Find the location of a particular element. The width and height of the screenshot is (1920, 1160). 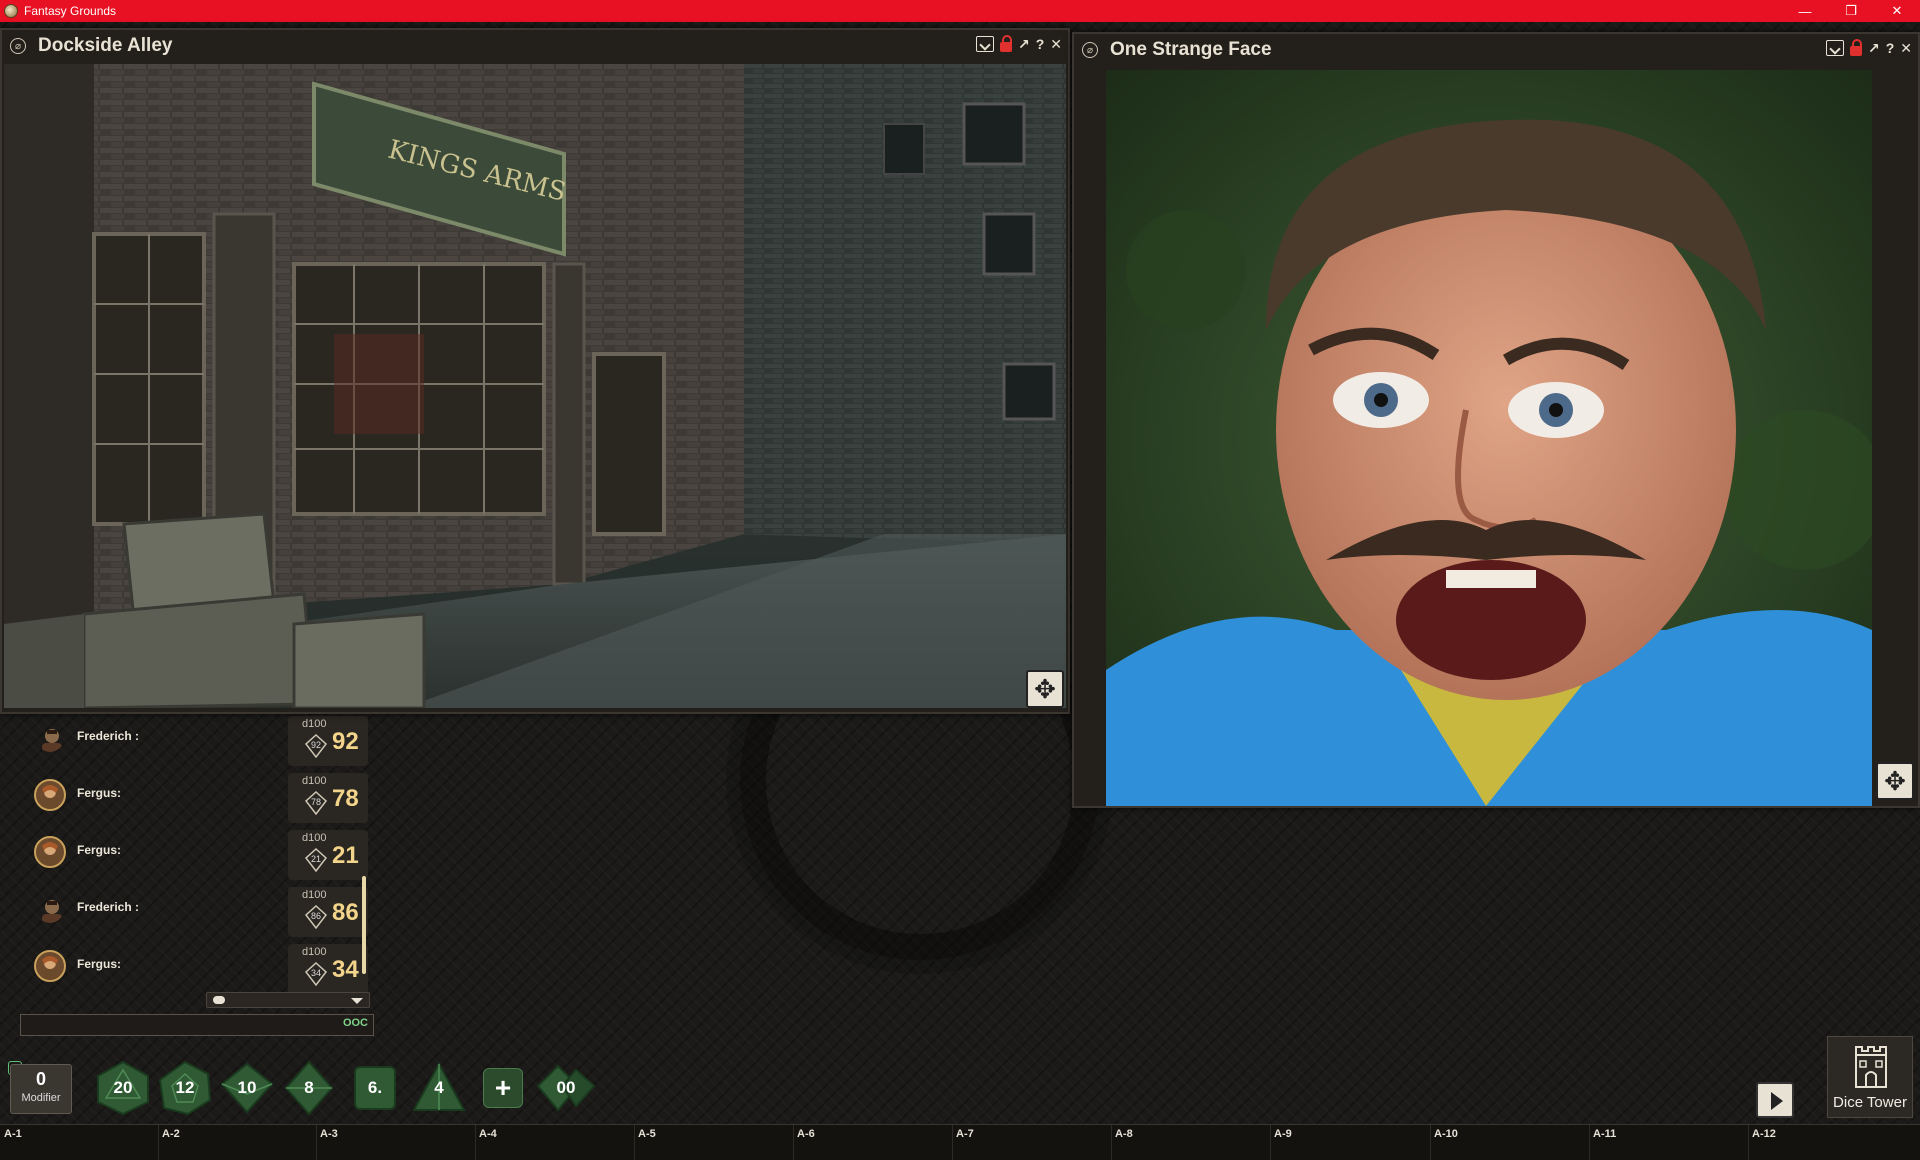

die-label: 4 is located at coordinates (439, 1087).